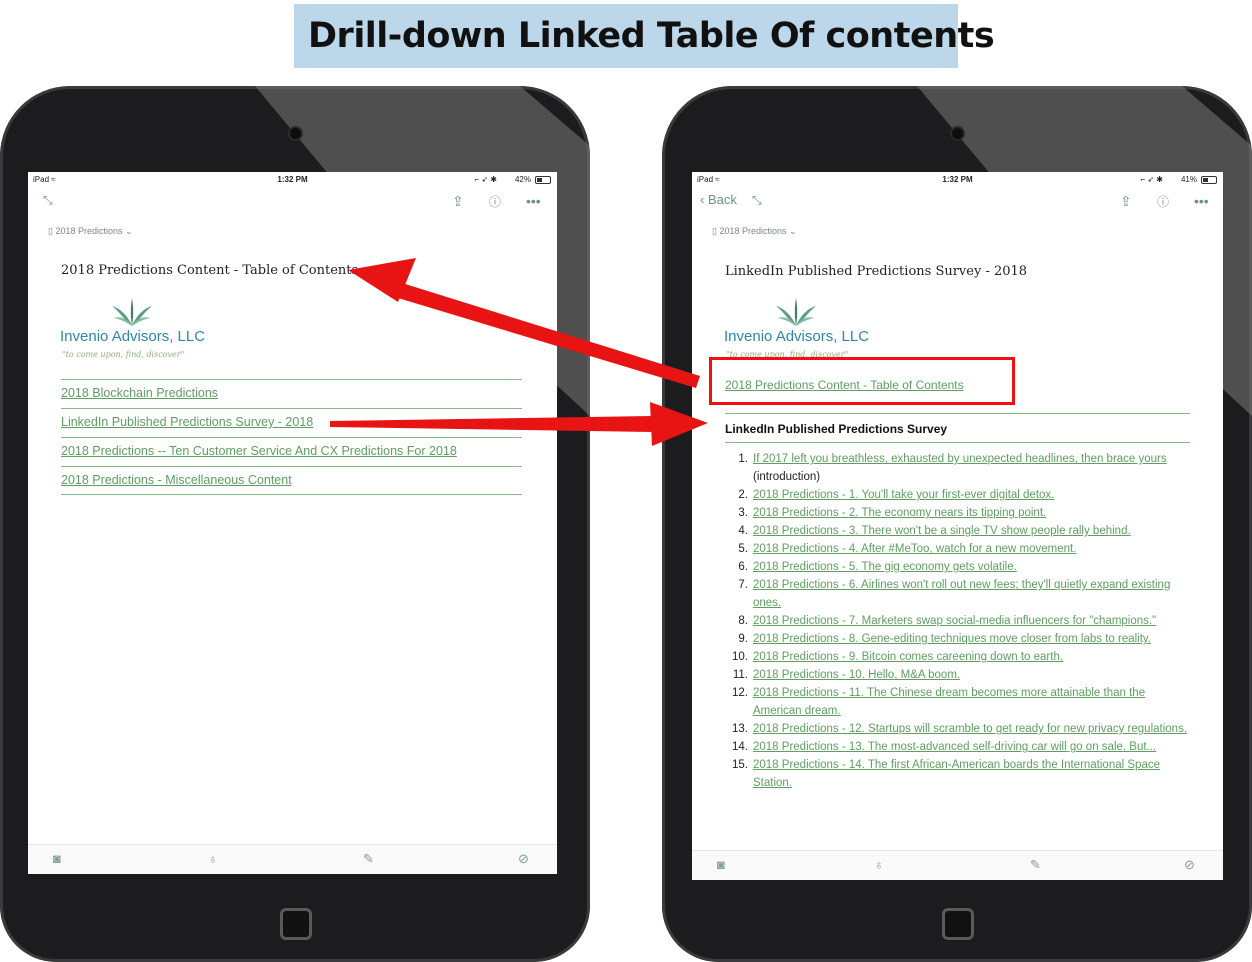  What do you see at coordinates (519, 424) in the screenshot?
I see `arrow-to-survey-note` at bounding box center [519, 424].